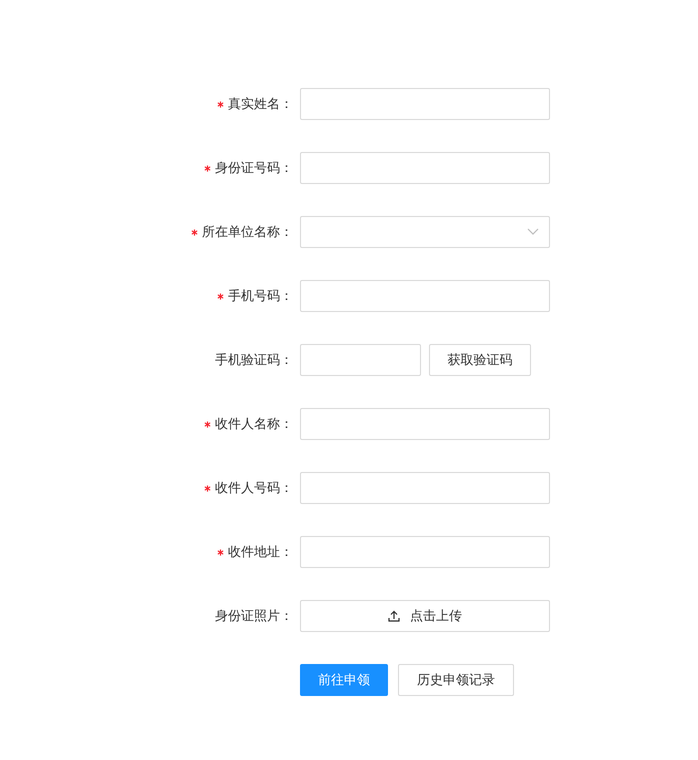 The height and width of the screenshot is (760, 698). What do you see at coordinates (533, 232) in the screenshot?
I see `chevron-down-icon` at bounding box center [533, 232].